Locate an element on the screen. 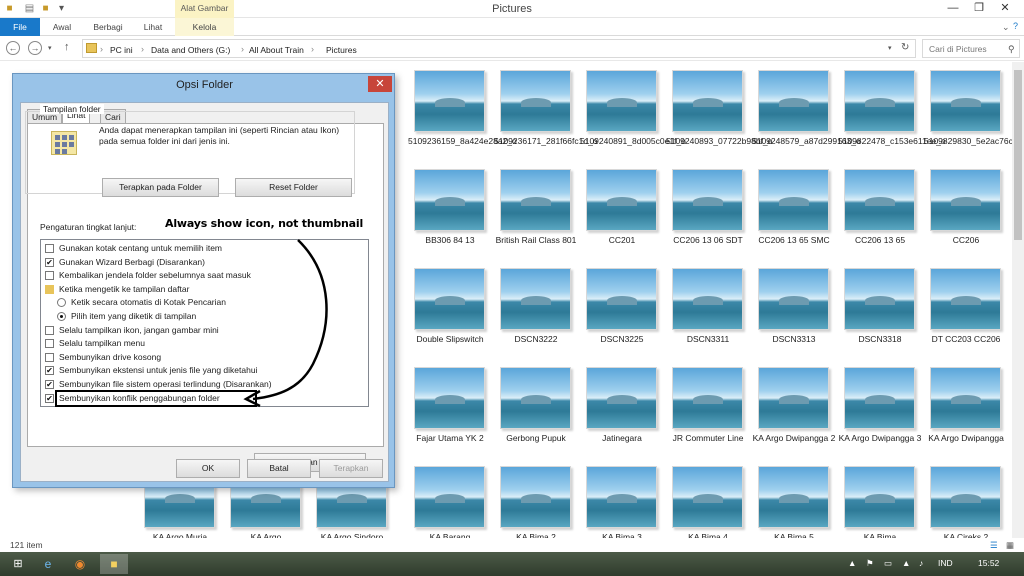  back-icon: ← is located at coordinates (13, 48).